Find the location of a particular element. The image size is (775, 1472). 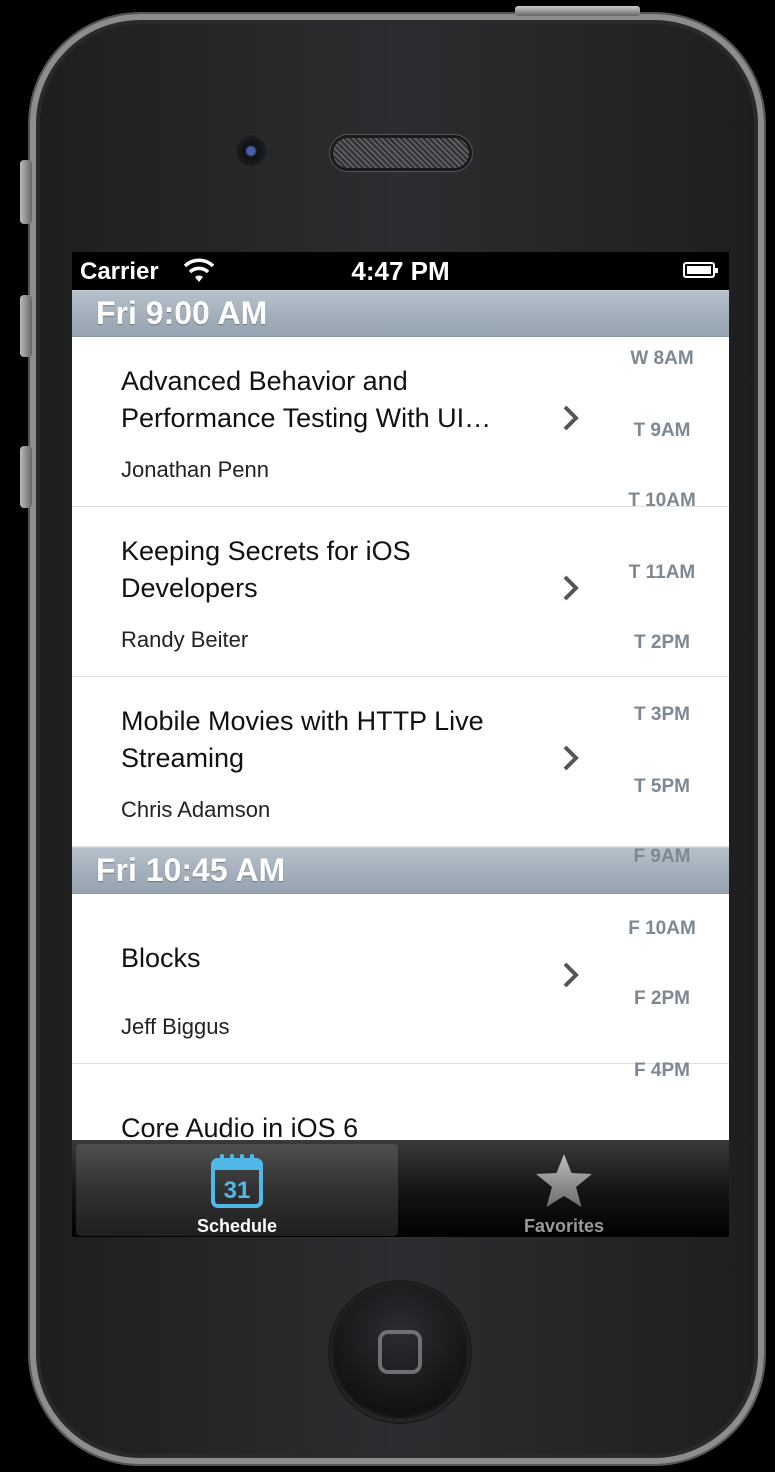

sleep-button is located at coordinates (577, 11).